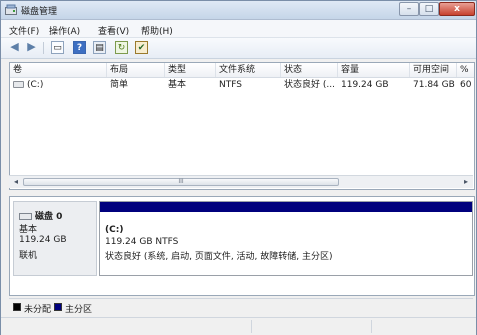 The height and width of the screenshot is (335, 477). I want to click on volume-table-header: 卷 布局 类型 文件系统 状态 容量 可用空间 %, so click(242, 70).